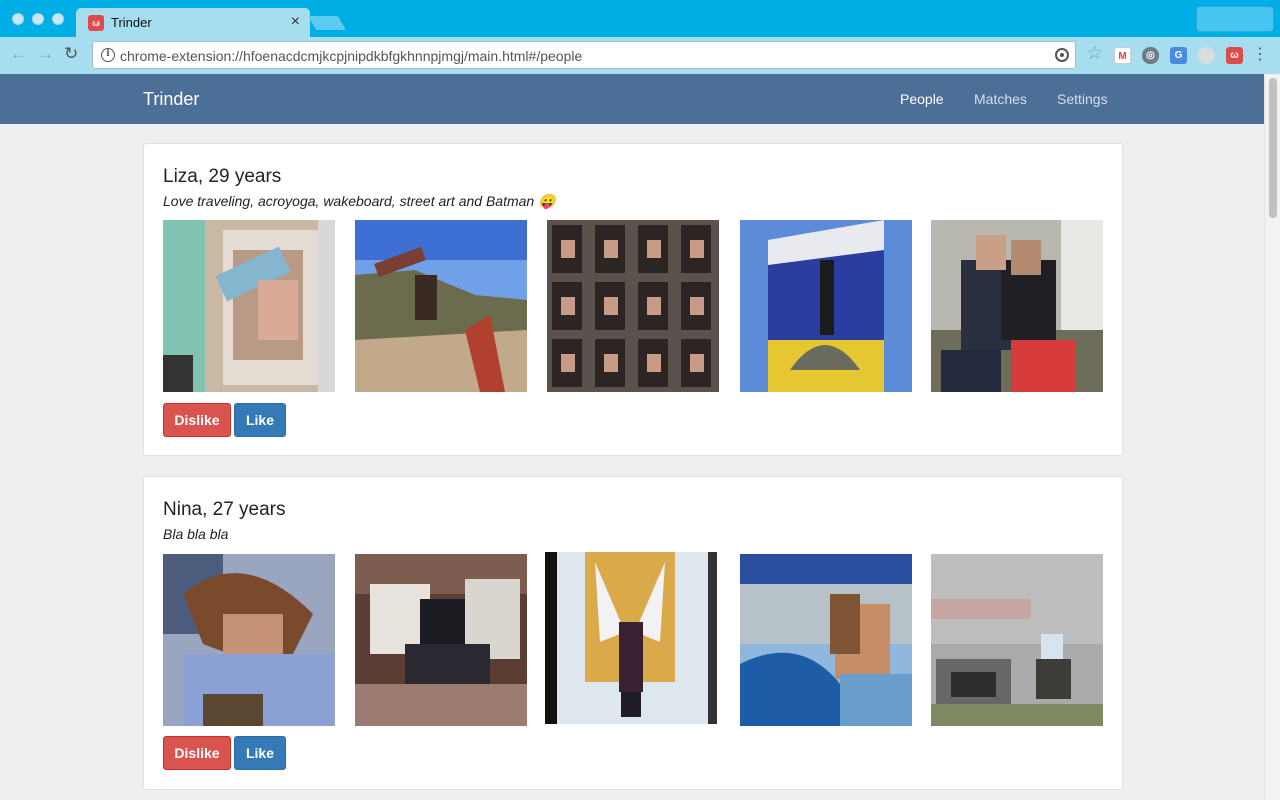 The height and width of the screenshot is (800, 1280). I want to click on tinder-favicon-icon: ω, so click(96, 23).